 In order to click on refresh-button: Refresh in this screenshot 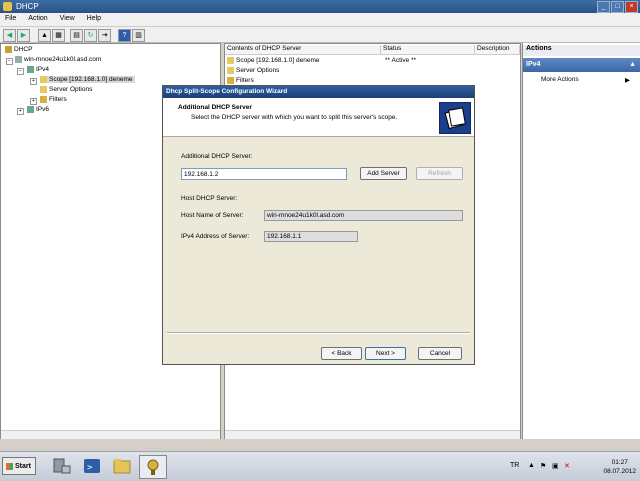, I will do `click(439, 173)`.